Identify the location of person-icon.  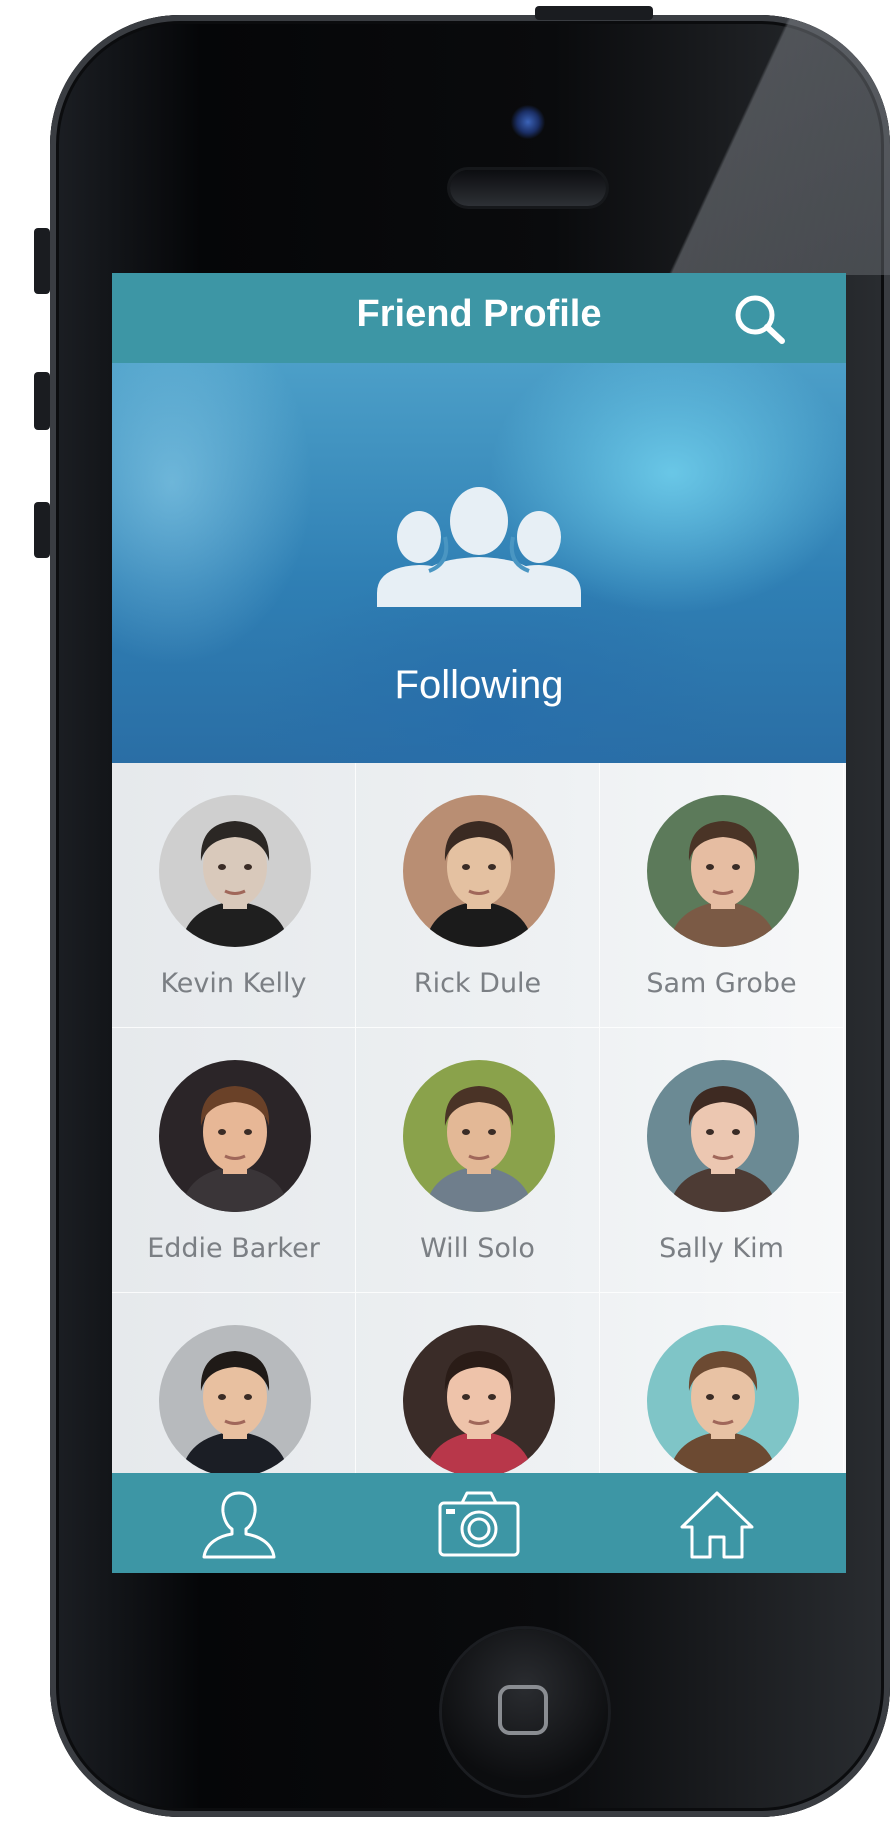
(239, 1525).